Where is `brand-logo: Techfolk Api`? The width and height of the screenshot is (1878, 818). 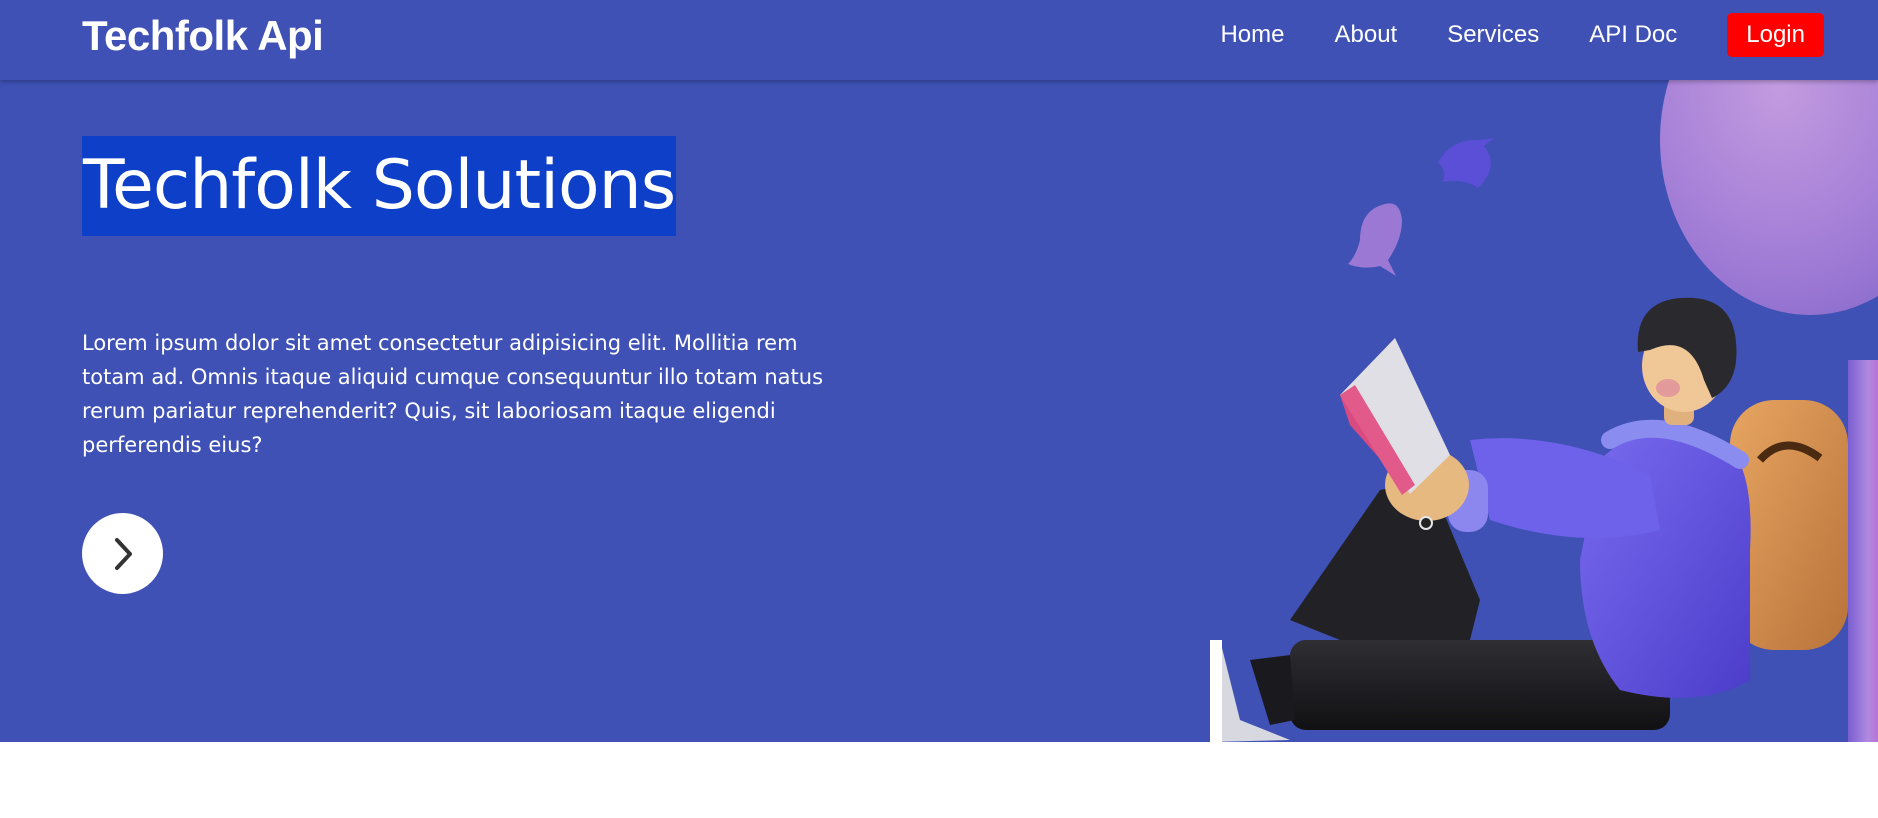
brand-logo: Techfolk Api is located at coordinates (203, 36).